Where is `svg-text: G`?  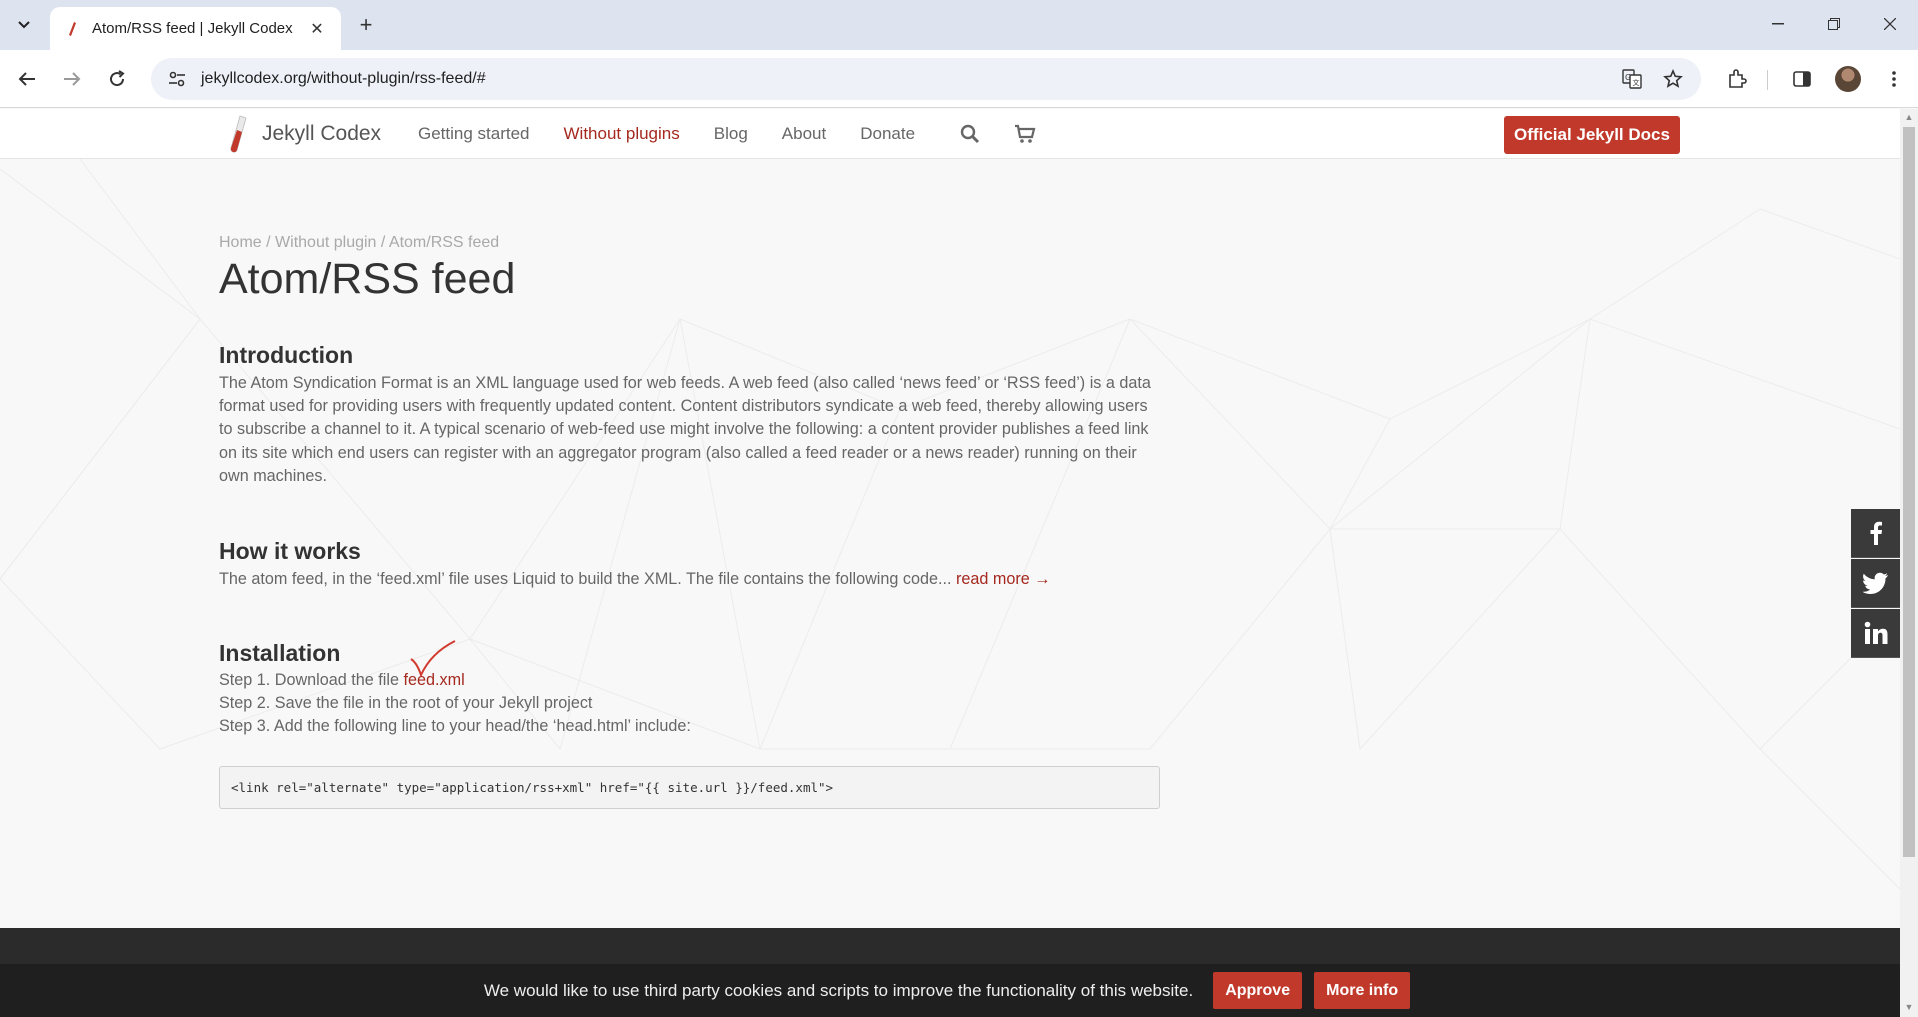 svg-text: G is located at coordinates (1628, 77).